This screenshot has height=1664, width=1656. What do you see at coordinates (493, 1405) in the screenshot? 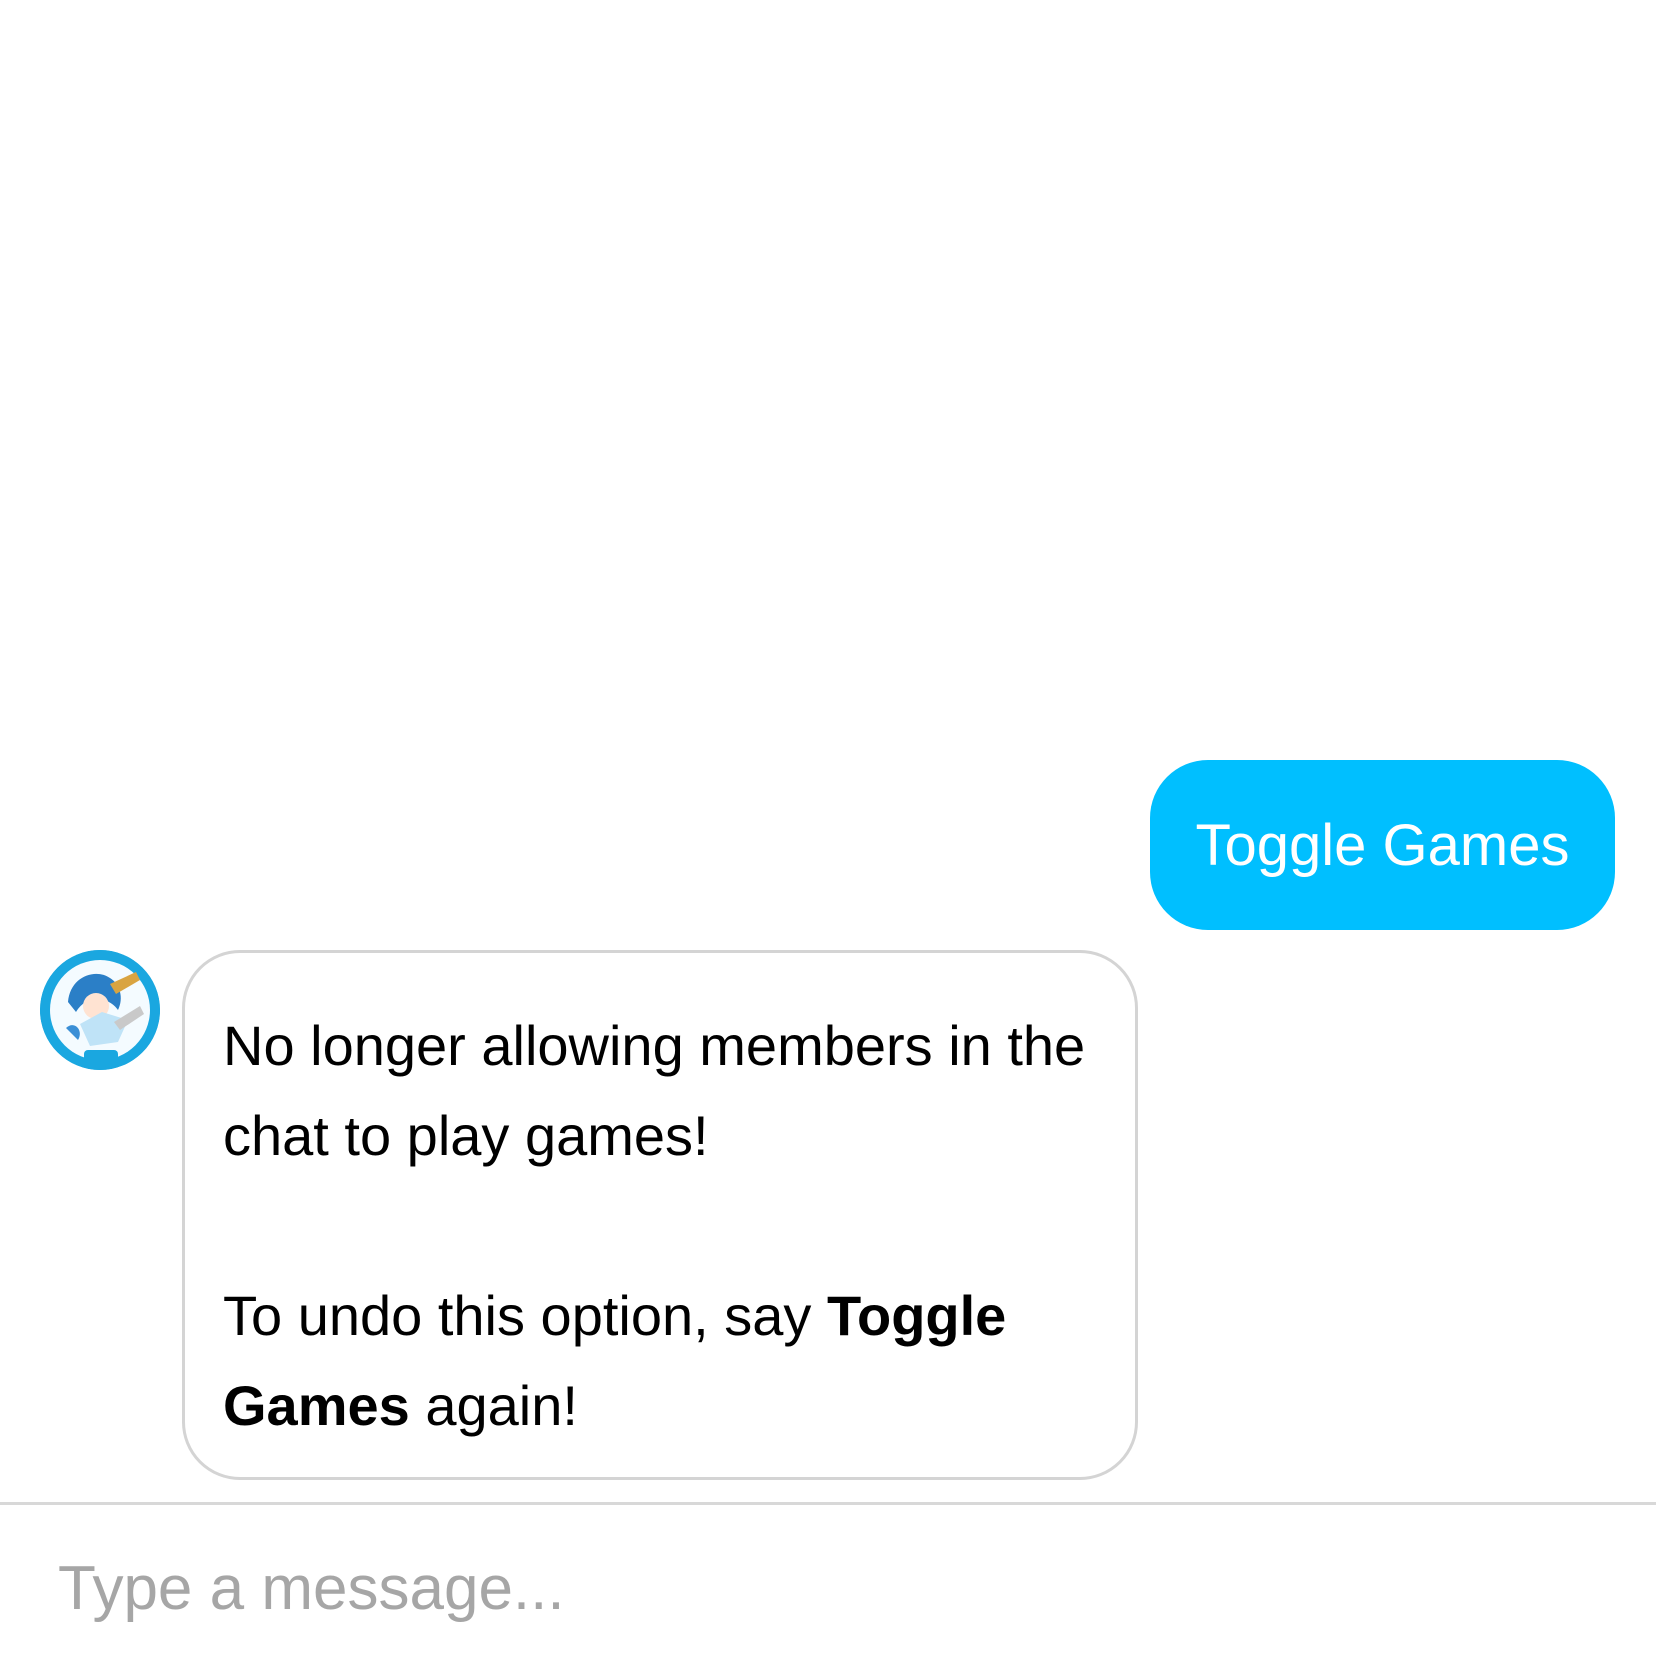
I see `bot-message-line-2-suffix: again!` at bounding box center [493, 1405].